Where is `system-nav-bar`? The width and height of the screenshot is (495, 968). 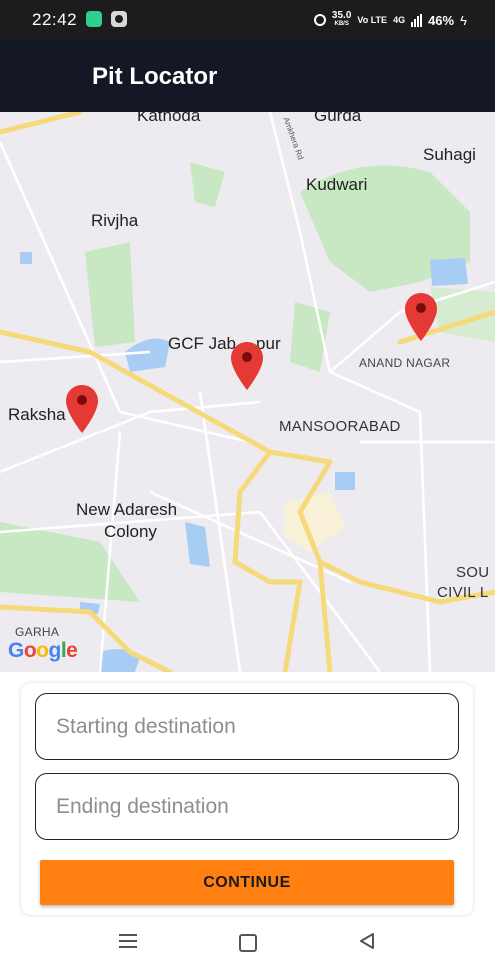
system-nav-bar is located at coordinates (247, 943).